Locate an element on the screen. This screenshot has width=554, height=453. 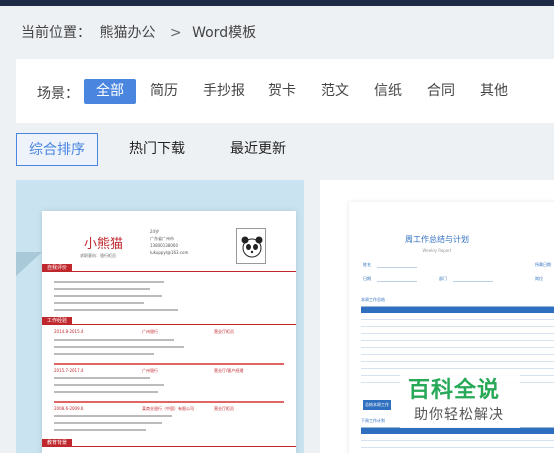
field-label-date: 日期 is located at coordinates (367, 278).